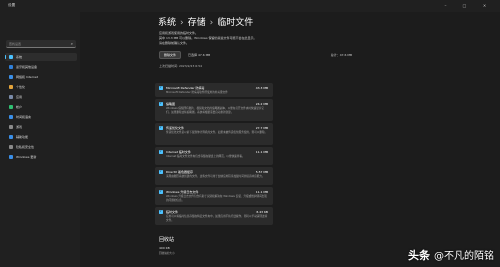 The image size is (500, 267). Describe the element at coordinates (22, 137) in the screenshot. I see `sidebar-item-label: 辅助功能` at that location.